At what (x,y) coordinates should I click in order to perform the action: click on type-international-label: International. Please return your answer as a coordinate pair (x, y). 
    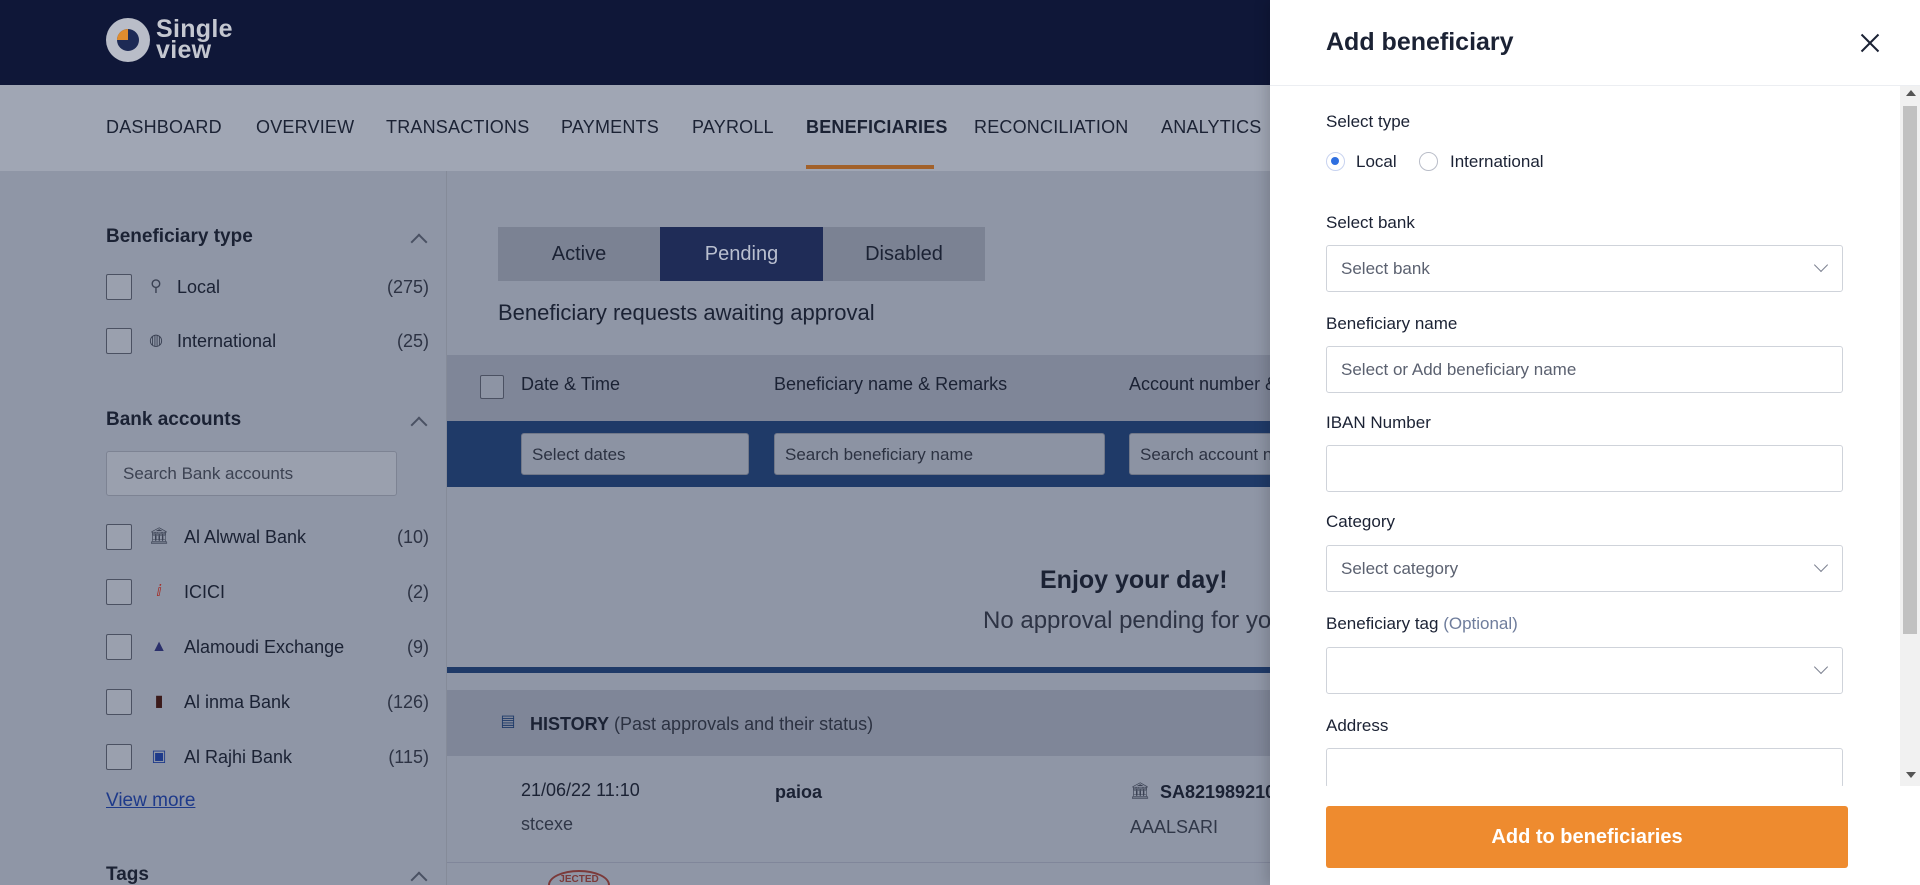
    Looking at the image, I should click on (227, 341).